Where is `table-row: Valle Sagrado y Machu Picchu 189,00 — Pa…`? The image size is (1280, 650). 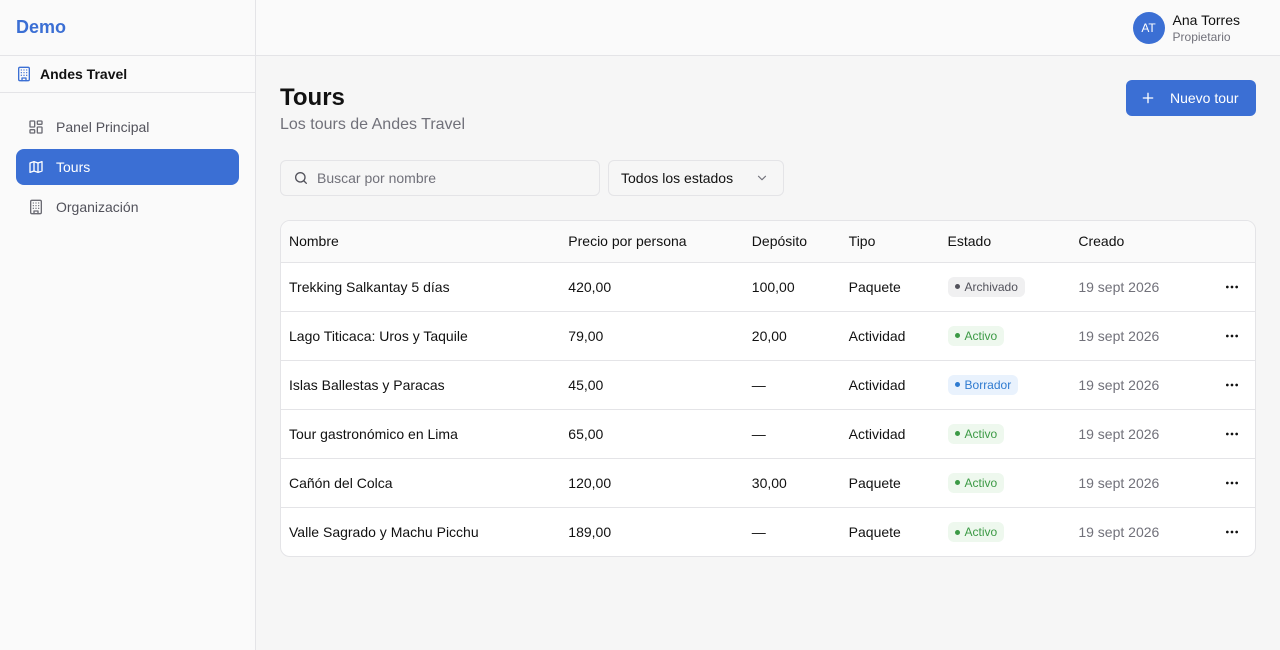
table-row: Valle Sagrado y Machu Picchu 189,00 — Pa… is located at coordinates (768, 531).